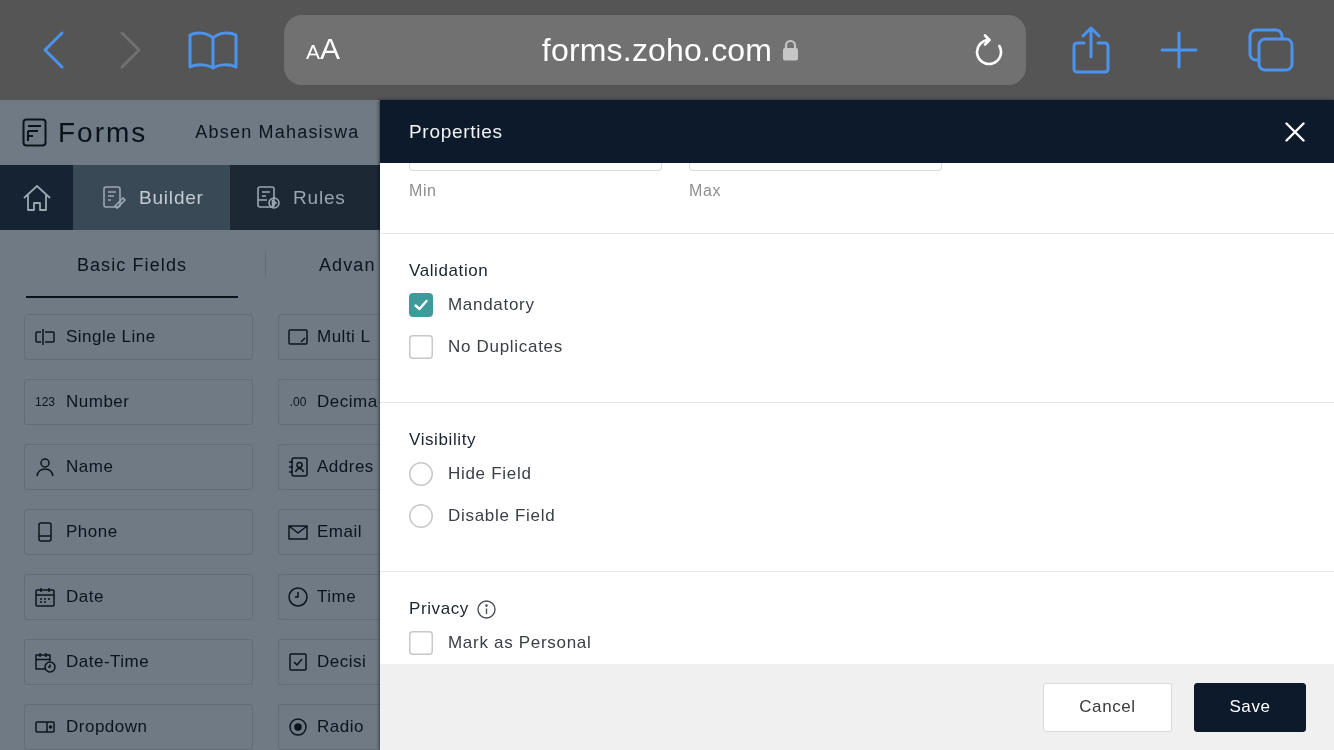  Describe the element at coordinates (305, 197) in the screenshot. I see `nav-tab: Rules` at that location.